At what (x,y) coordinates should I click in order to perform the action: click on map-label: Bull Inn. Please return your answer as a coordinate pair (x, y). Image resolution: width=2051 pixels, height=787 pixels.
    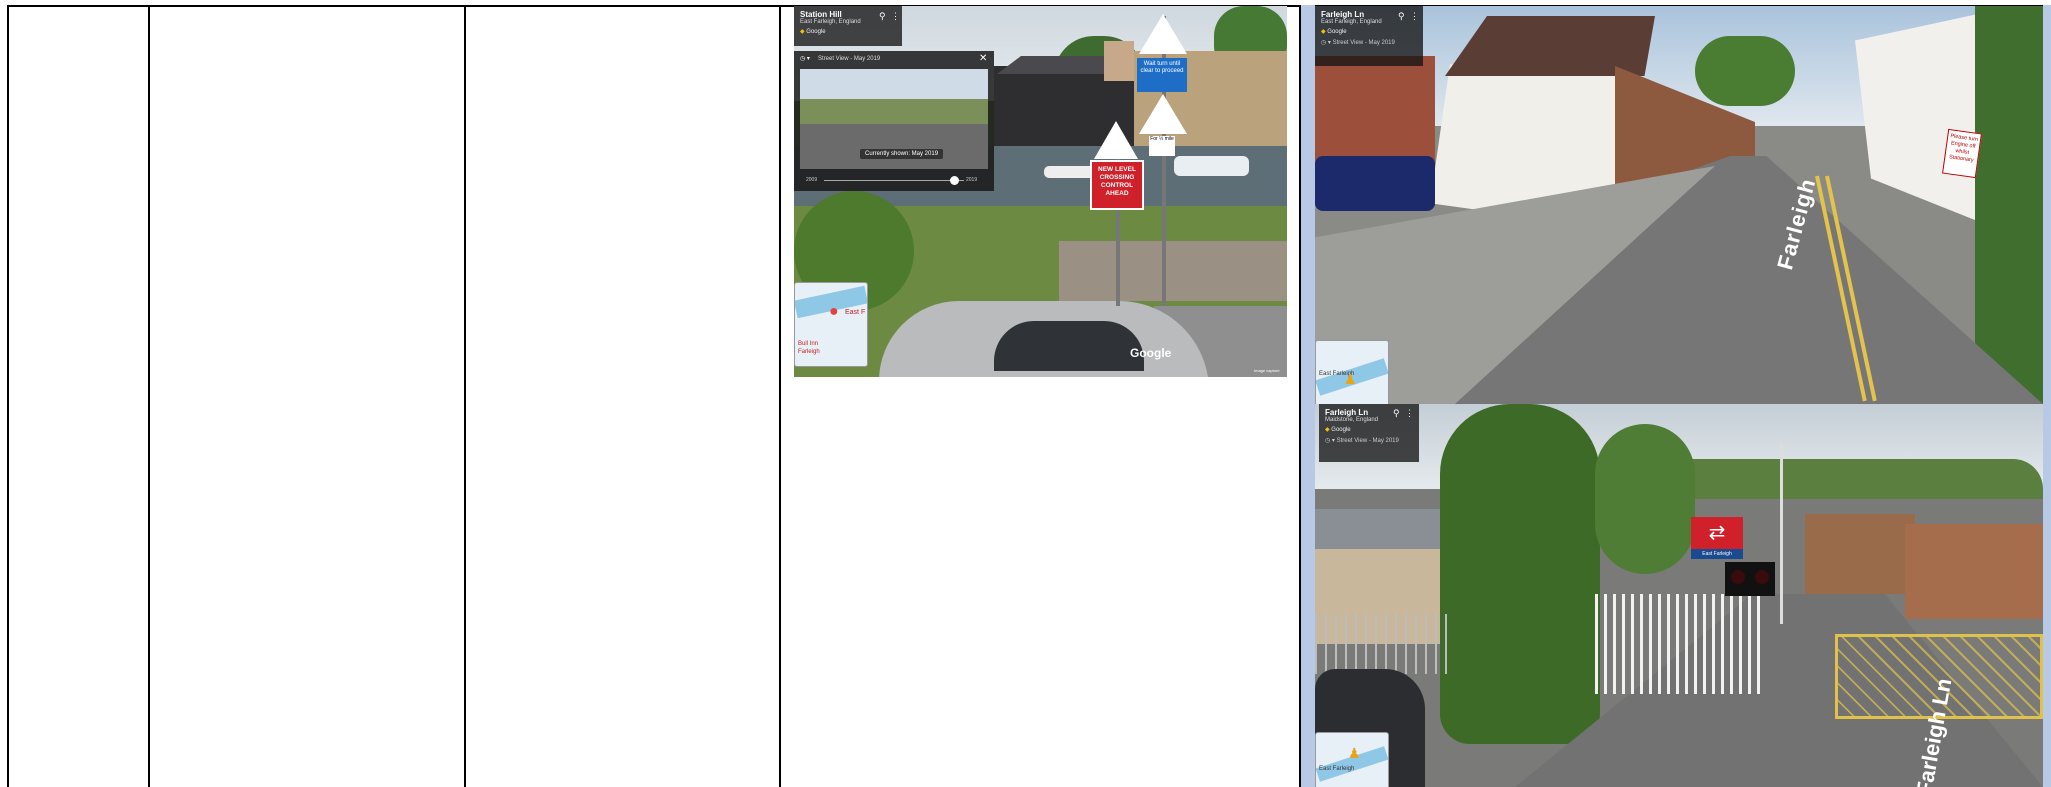
    Looking at the image, I should click on (808, 344).